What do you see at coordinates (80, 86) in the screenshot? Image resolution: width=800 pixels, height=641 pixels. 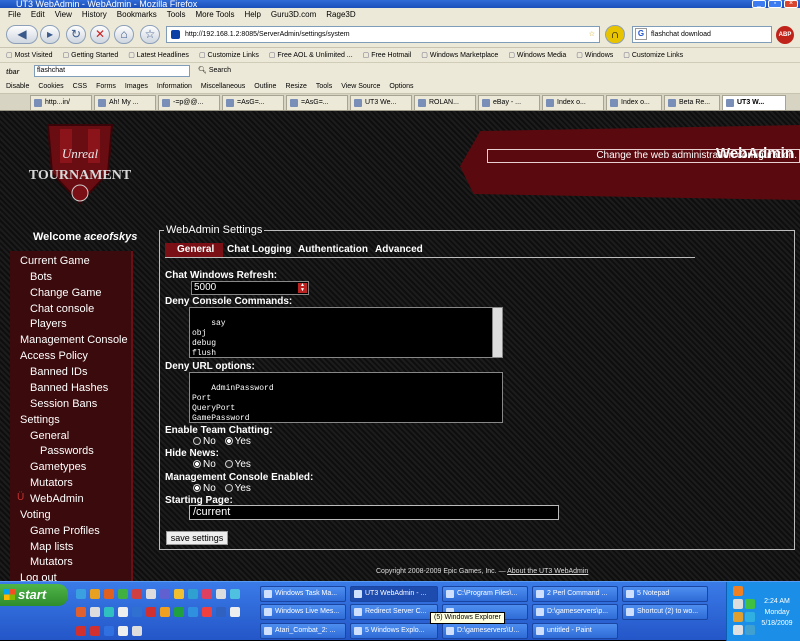 I see `webdev-css: CSS` at bounding box center [80, 86].